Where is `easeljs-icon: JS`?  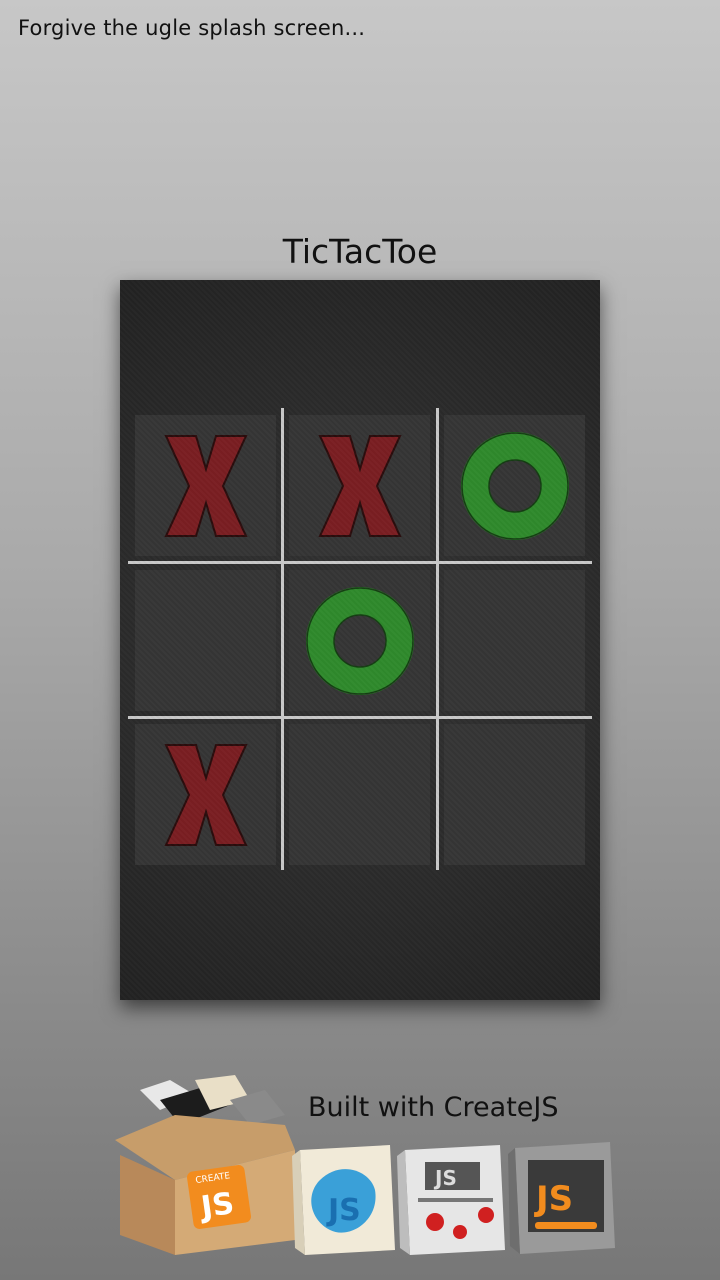
easeljs-icon: JS is located at coordinates (343, 1200).